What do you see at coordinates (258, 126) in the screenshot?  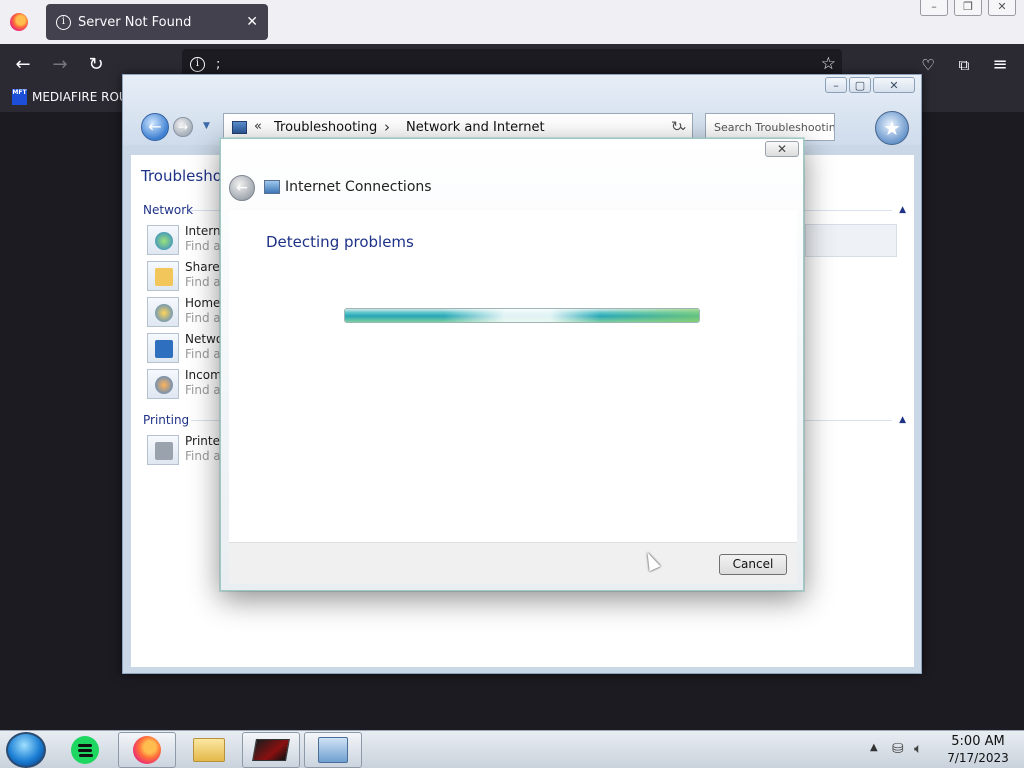 I see `address-overflow-icon: «` at bounding box center [258, 126].